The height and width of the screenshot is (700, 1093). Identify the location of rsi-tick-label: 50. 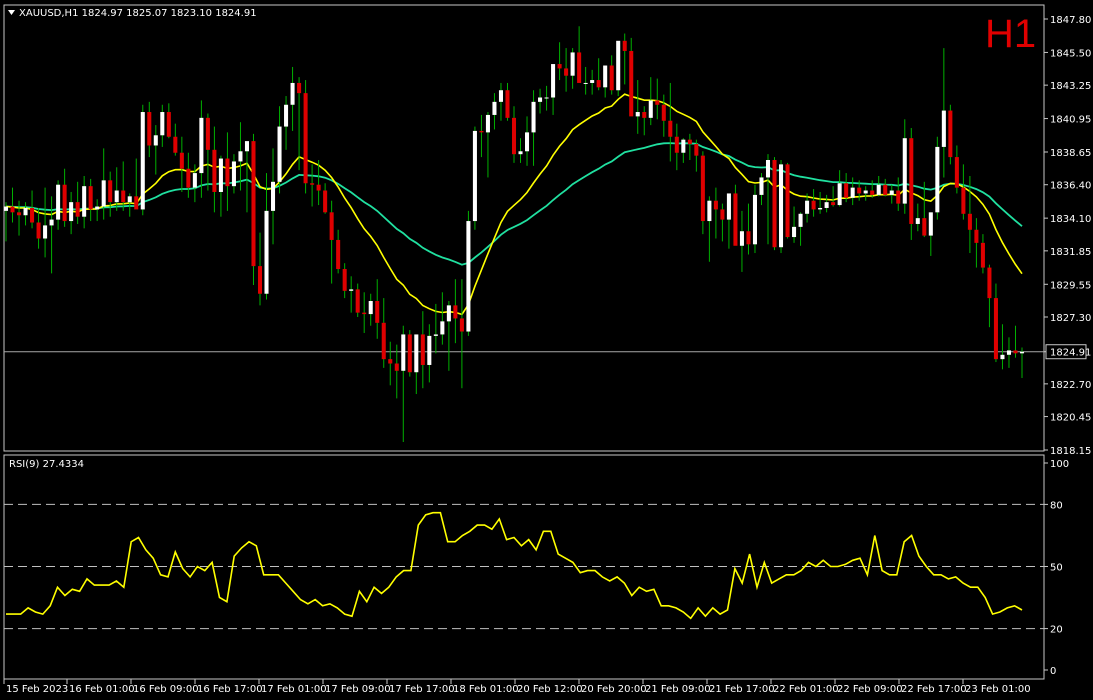
(1056, 568).